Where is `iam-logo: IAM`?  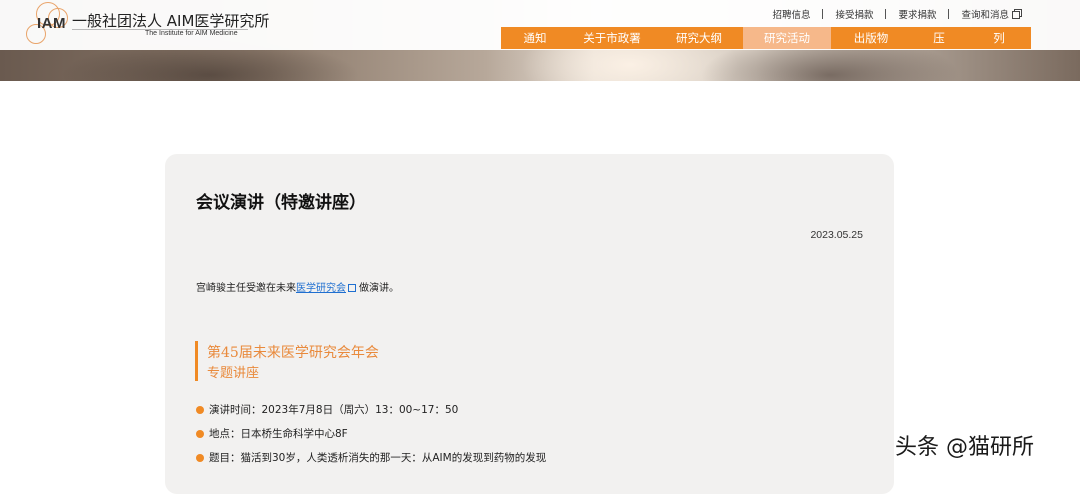
iam-logo: IAM is located at coordinates (49, 24).